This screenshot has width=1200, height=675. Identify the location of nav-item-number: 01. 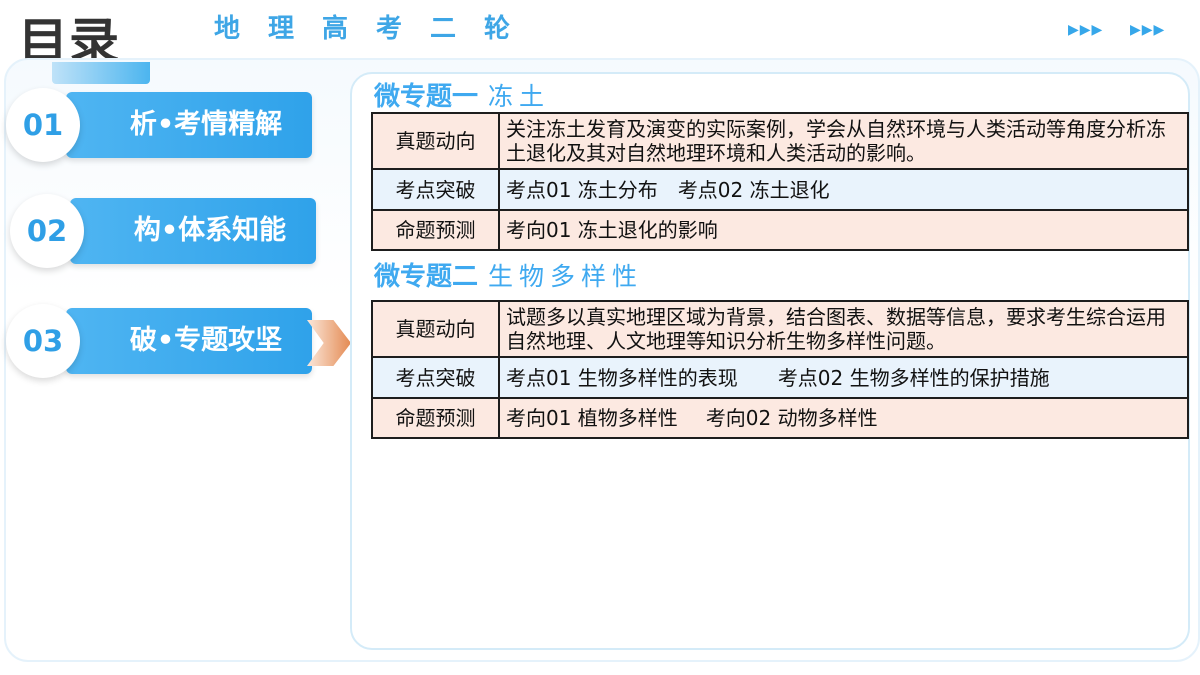
(43, 125).